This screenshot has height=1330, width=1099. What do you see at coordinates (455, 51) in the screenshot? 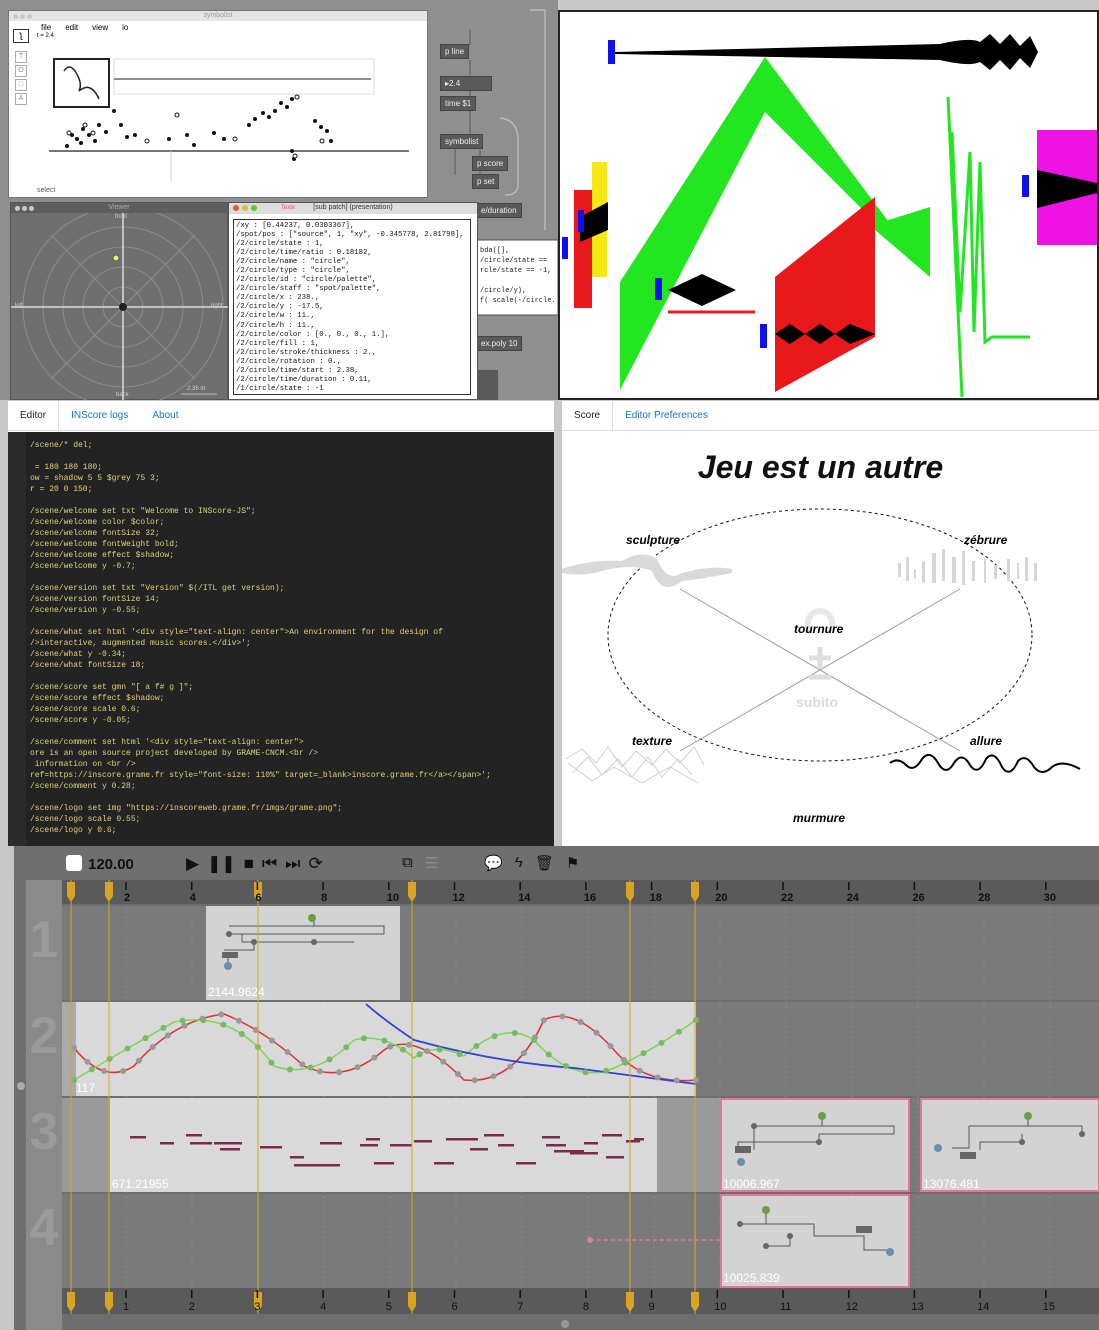
I see `pline-object: p line` at bounding box center [455, 51].